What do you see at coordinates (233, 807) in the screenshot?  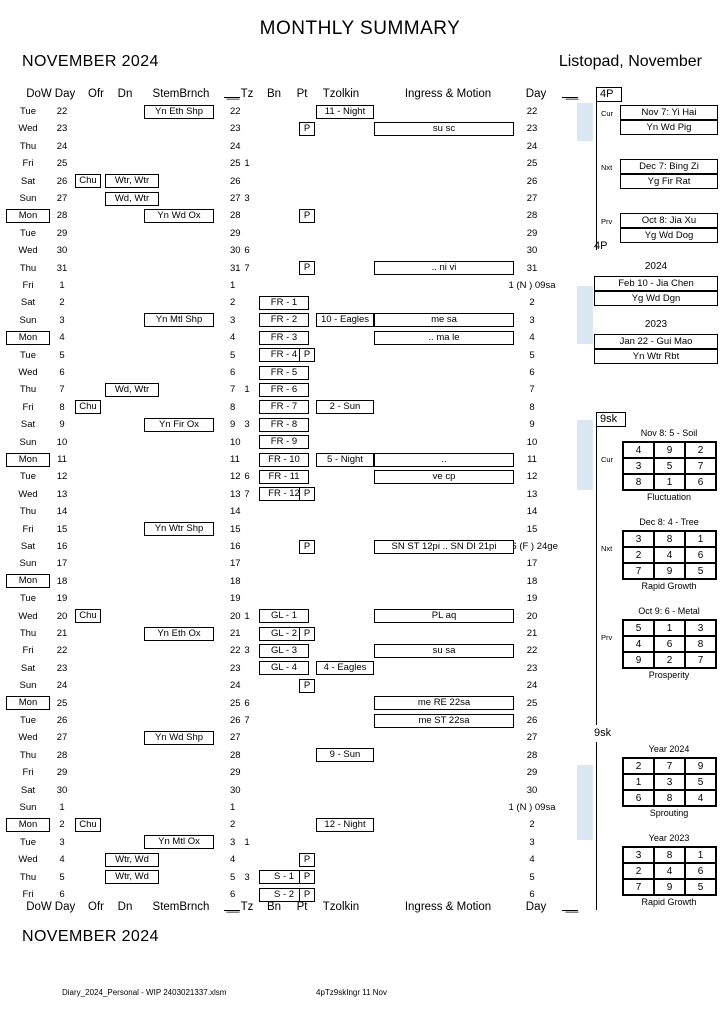 I see `cell-tz-num: 1` at bounding box center [233, 807].